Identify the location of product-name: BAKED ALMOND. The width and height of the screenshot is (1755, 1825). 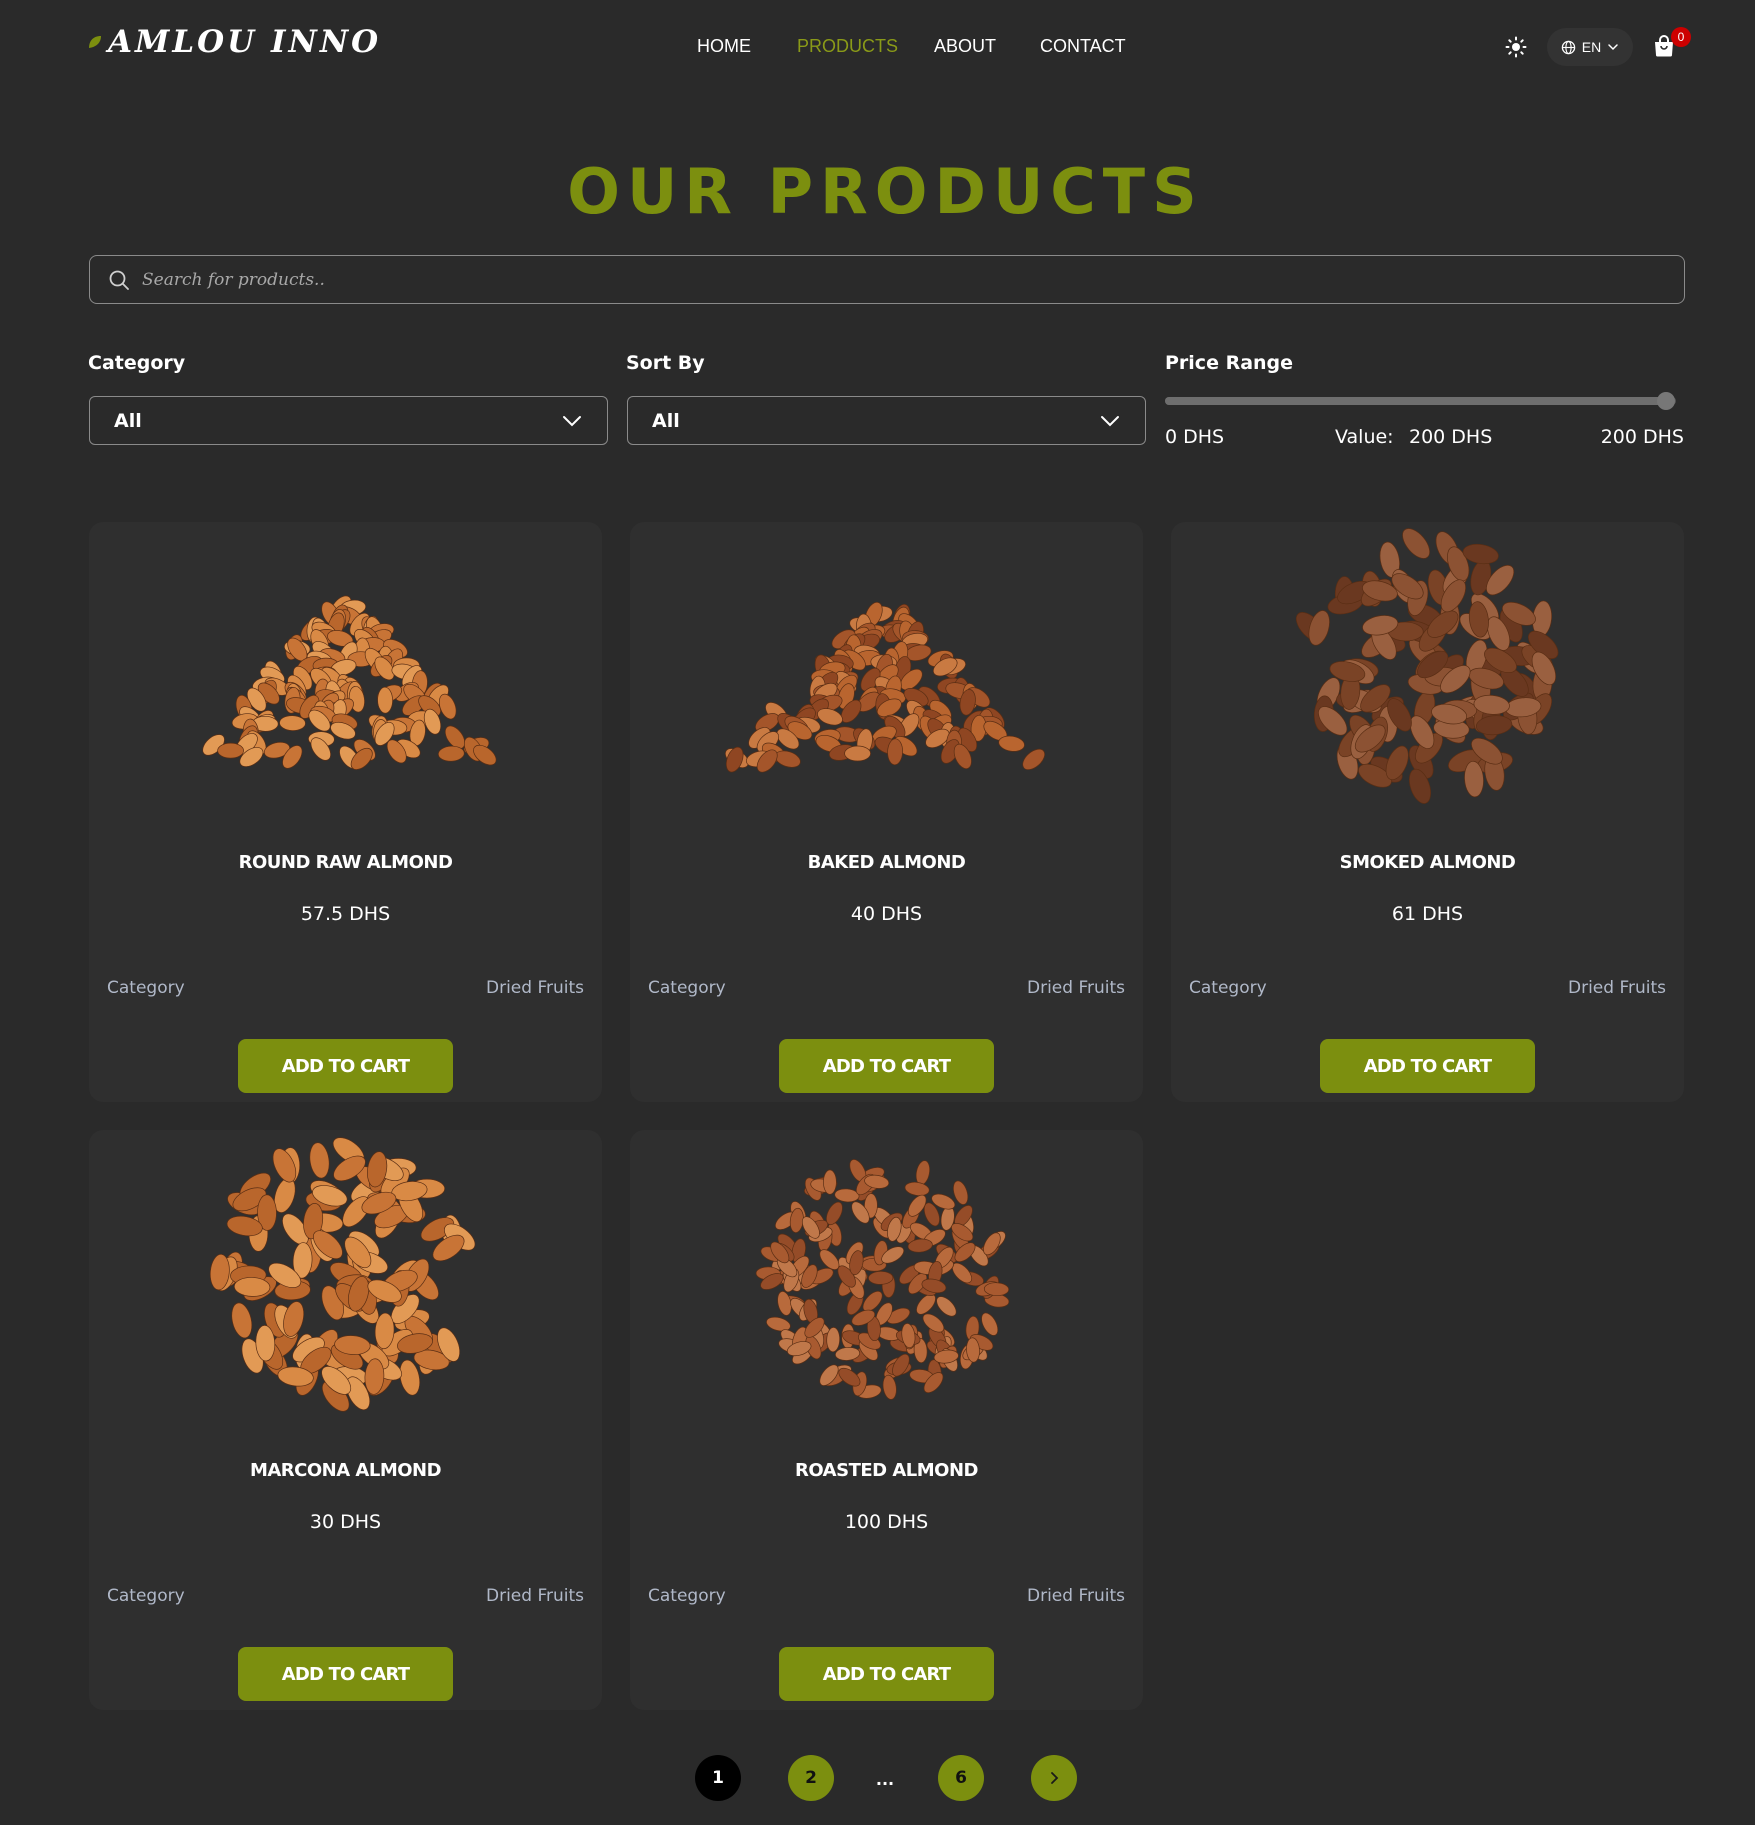
(886, 862).